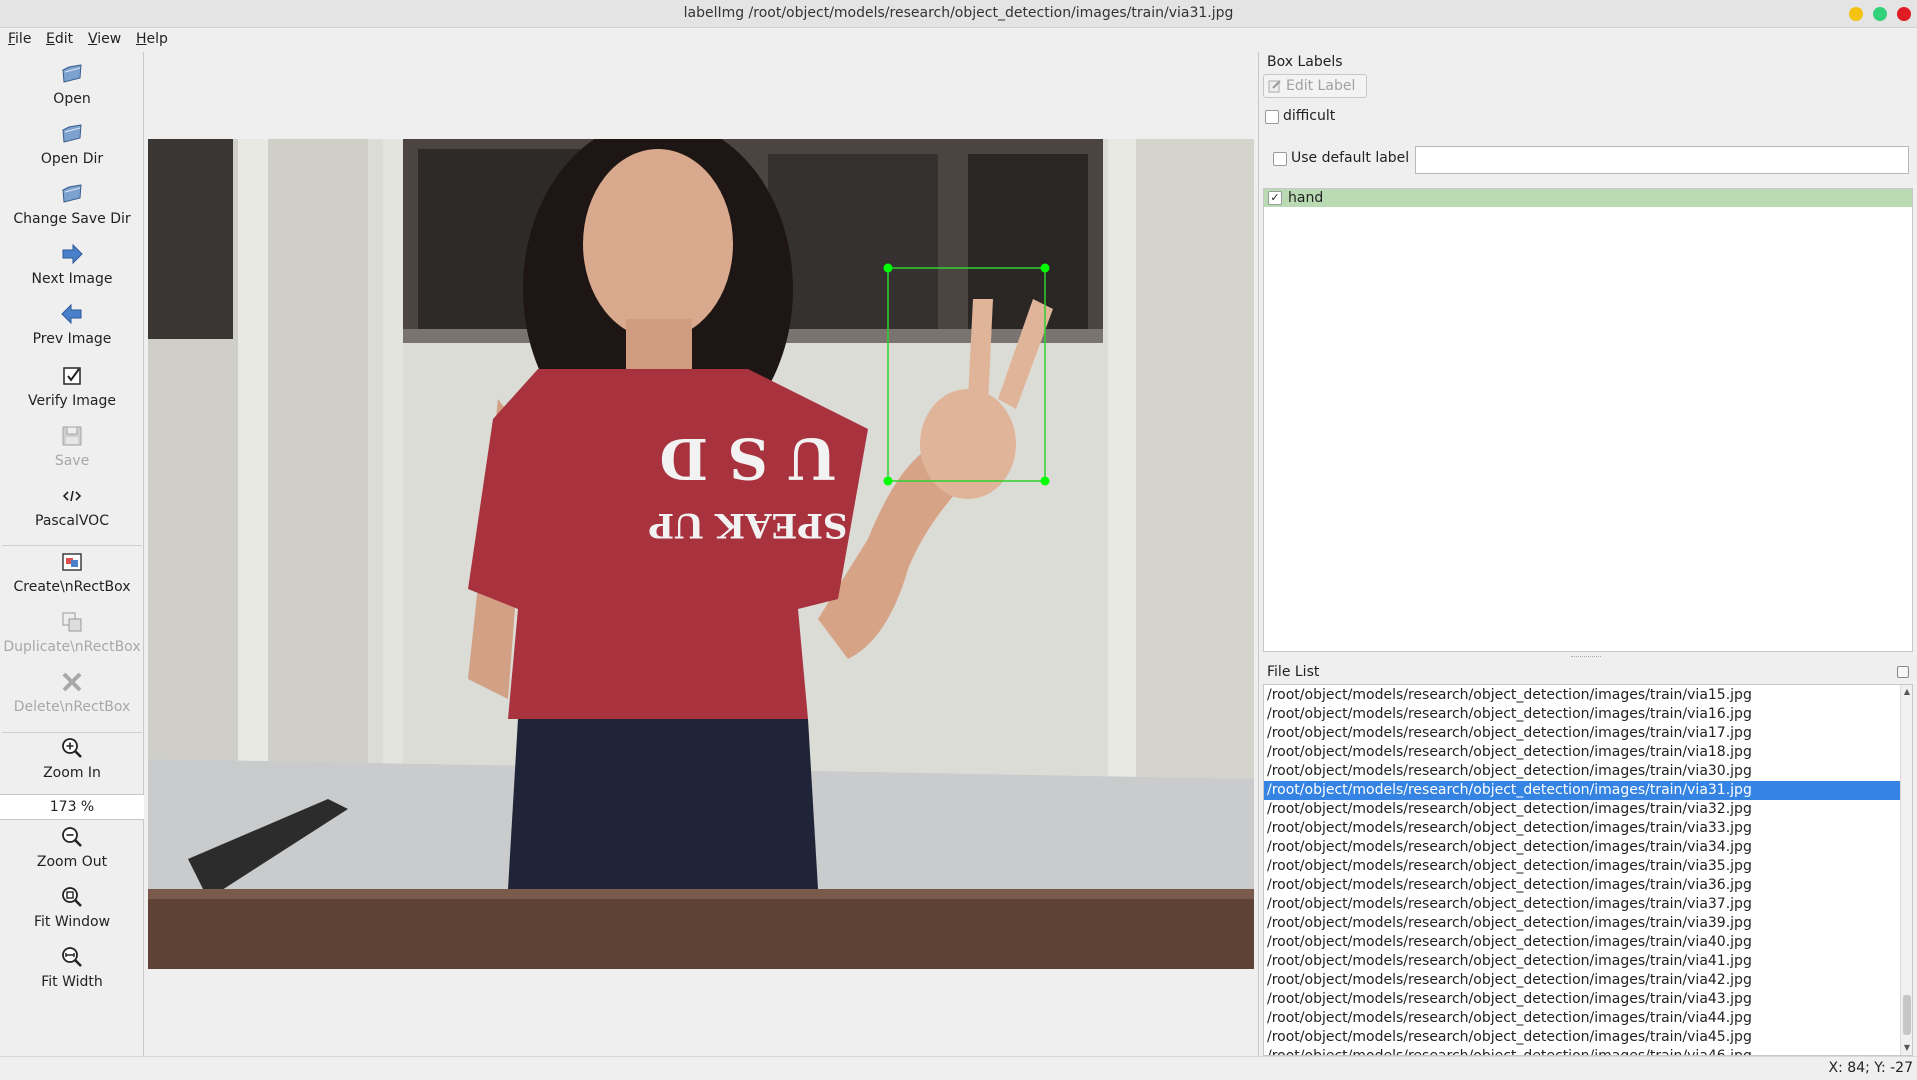 The image size is (1917, 1080). What do you see at coordinates (1904, 14) in the screenshot?
I see `close-button` at bounding box center [1904, 14].